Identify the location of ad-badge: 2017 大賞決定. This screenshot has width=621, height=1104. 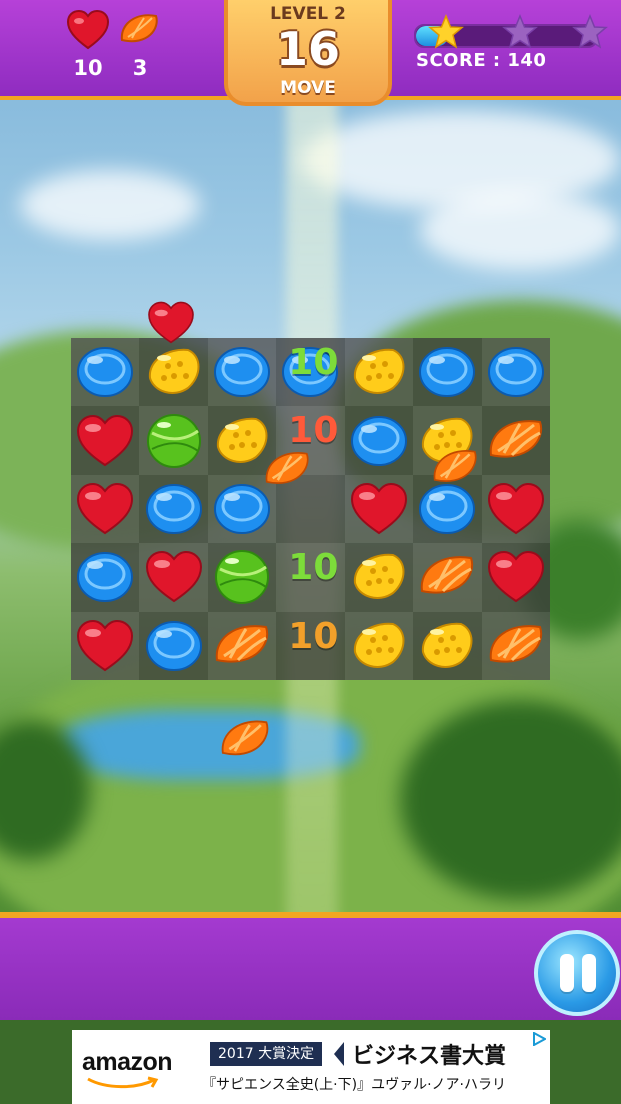
(266, 1054).